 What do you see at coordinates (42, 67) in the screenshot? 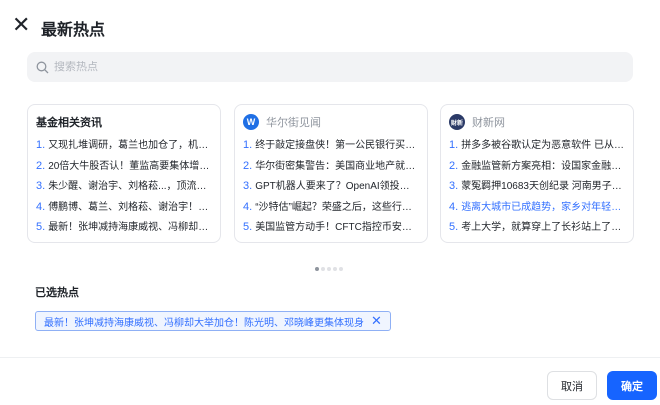
I see `search-icon` at bounding box center [42, 67].